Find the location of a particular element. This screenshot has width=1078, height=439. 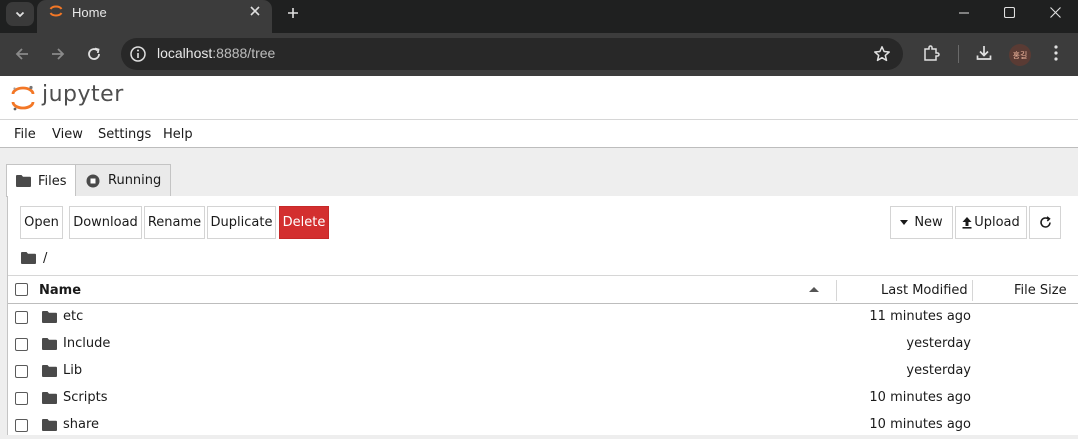

toolbar-divider is located at coordinates (958, 54).